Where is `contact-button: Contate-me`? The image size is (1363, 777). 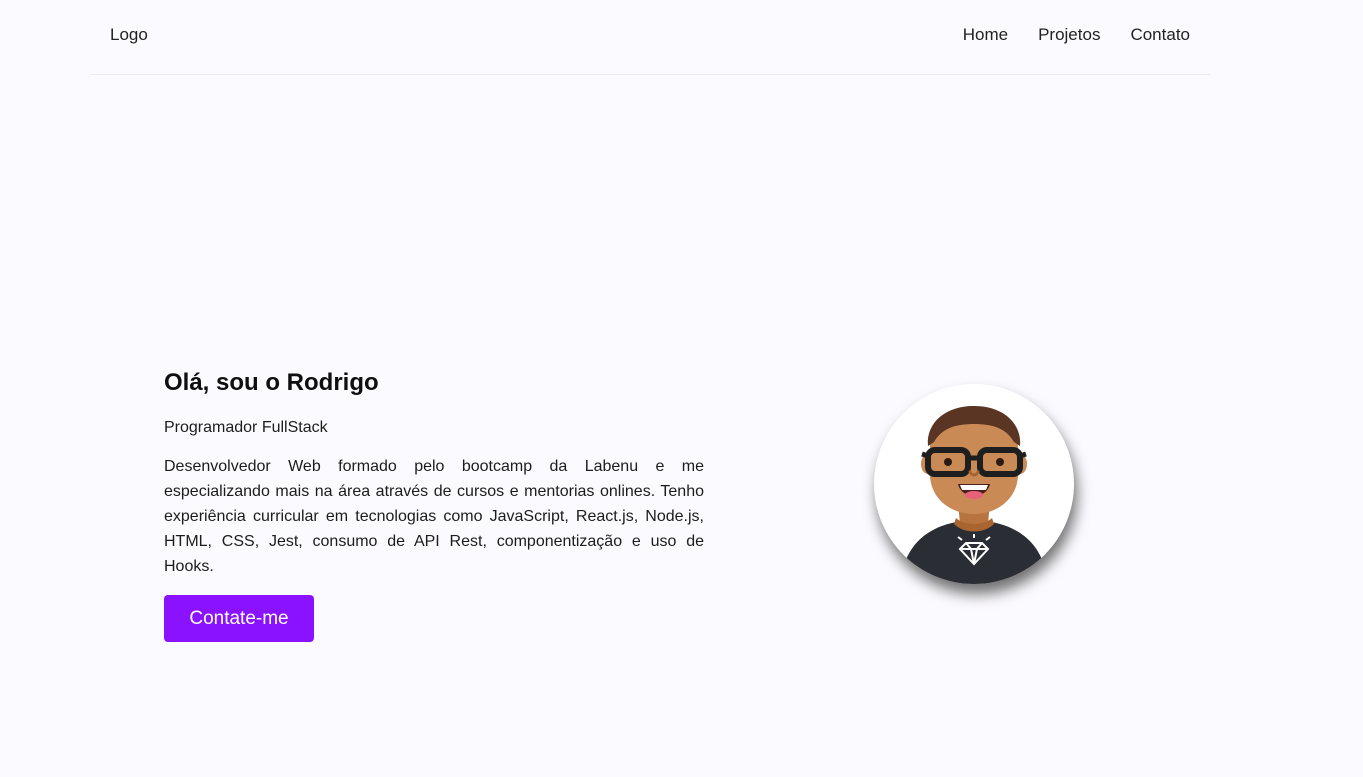
contact-button: Contate-me is located at coordinates (239, 618).